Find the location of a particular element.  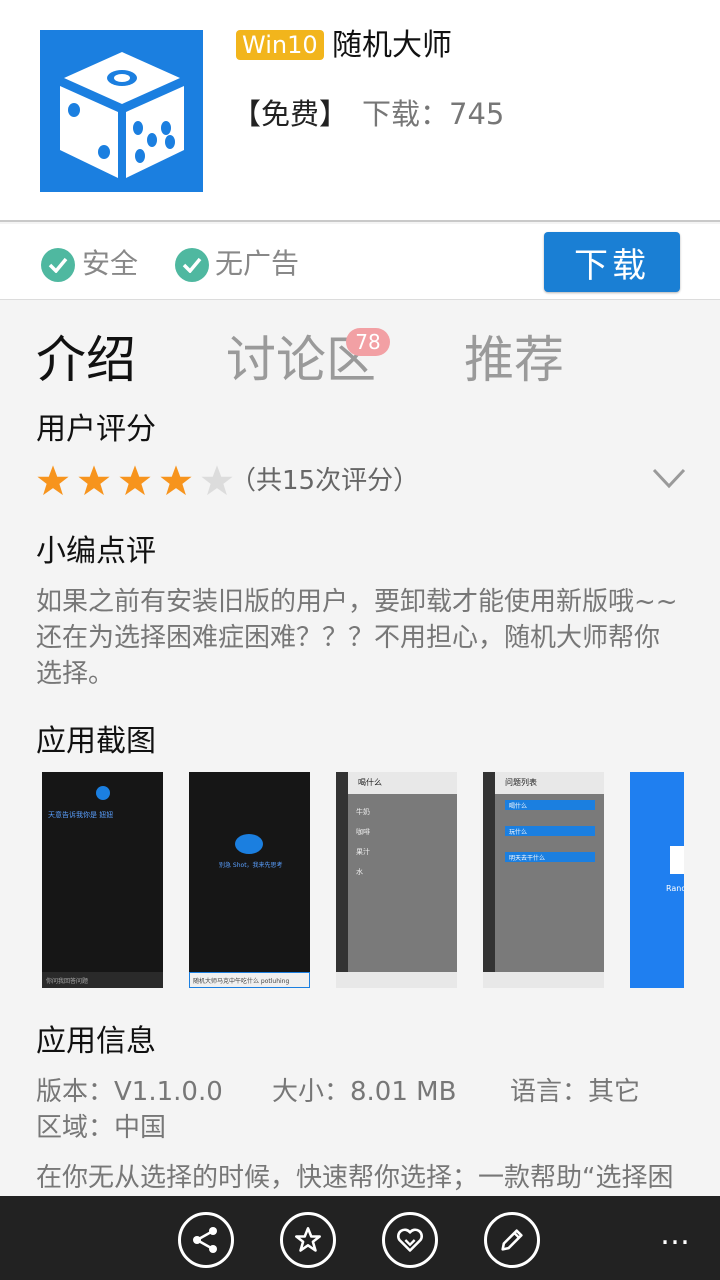

price-label: 【免费】 is located at coordinates (290, 114).